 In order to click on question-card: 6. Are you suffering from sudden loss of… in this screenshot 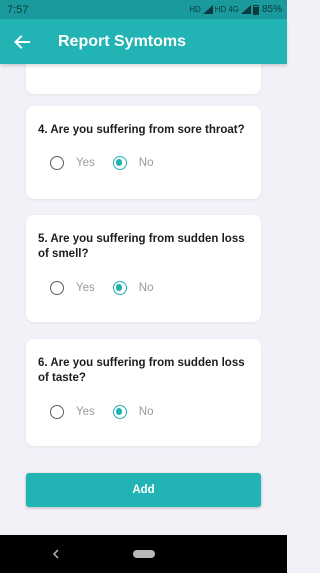, I will do `click(143, 392)`.